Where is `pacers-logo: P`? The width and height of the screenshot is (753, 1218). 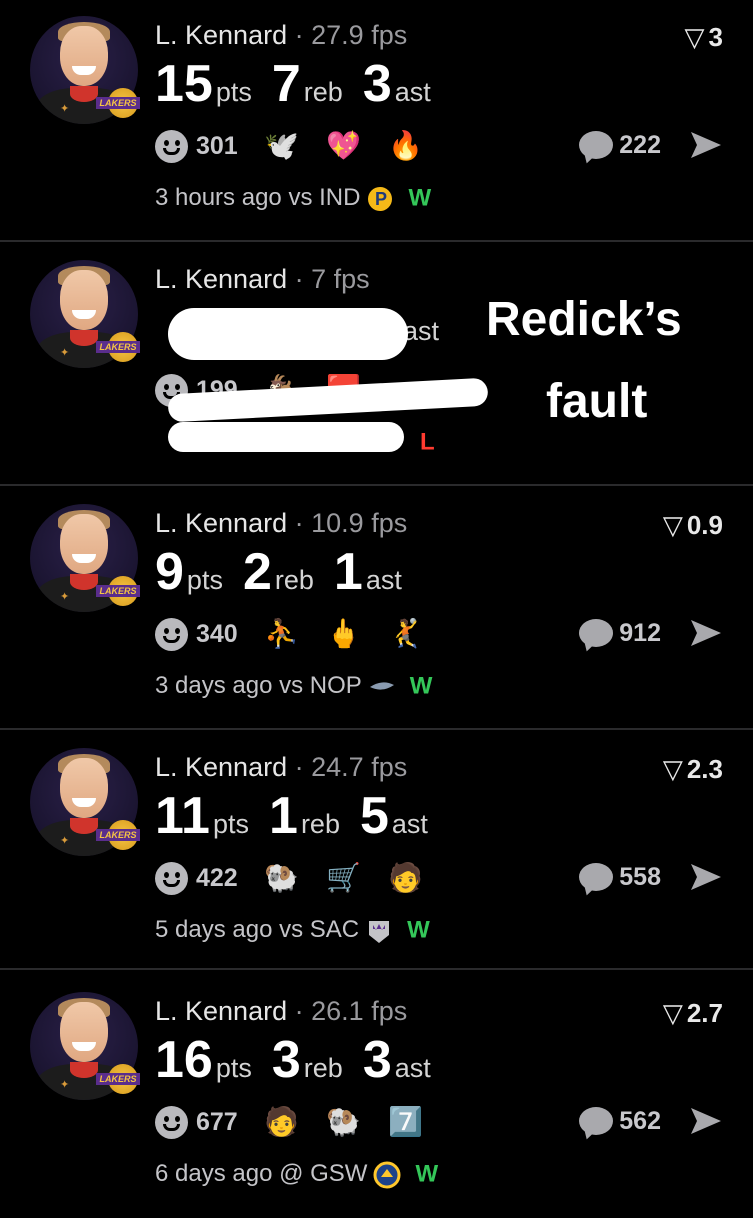 pacers-logo: P is located at coordinates (380, 199).